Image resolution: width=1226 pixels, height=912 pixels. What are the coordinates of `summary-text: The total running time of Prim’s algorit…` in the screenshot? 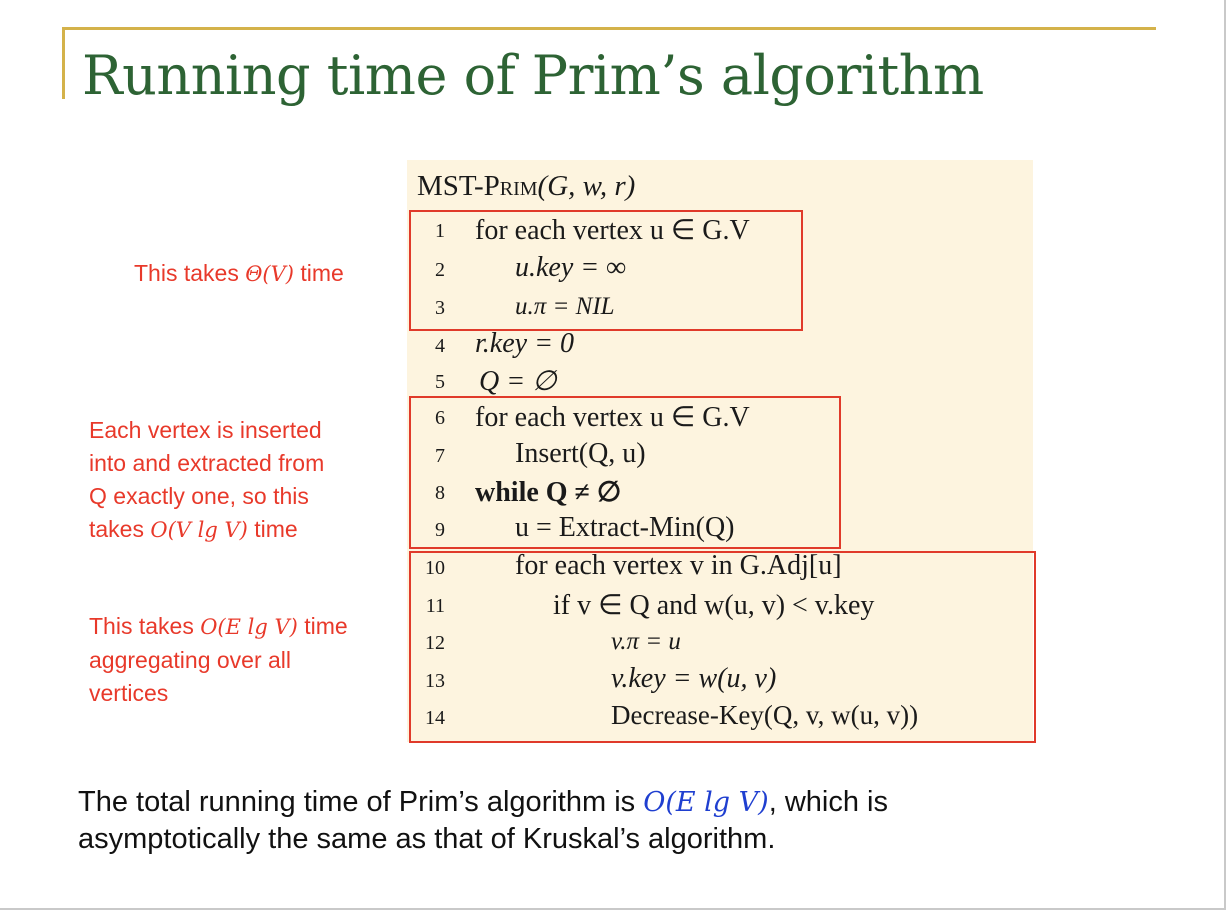 It's located at (483, 820).